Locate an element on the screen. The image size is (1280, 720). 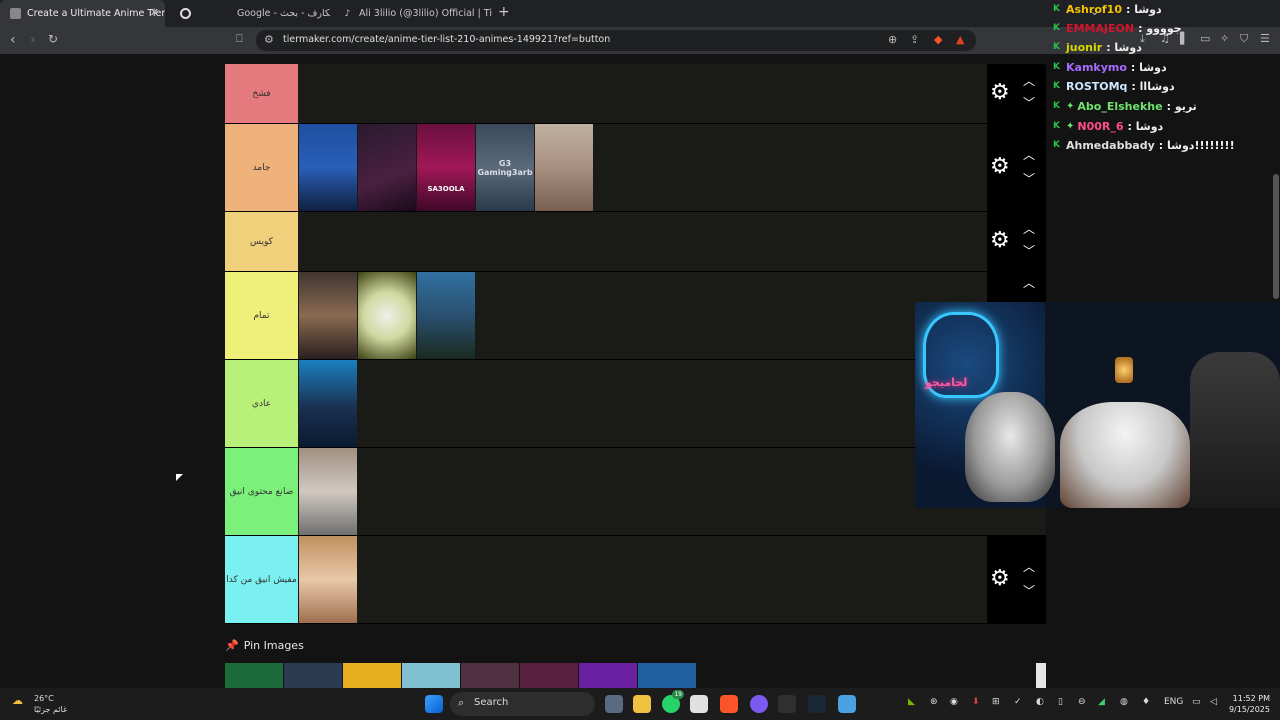
tab-tiermaker: Create a Ultimate Anime Tier List ✕ is located at coordinates (82, 13).